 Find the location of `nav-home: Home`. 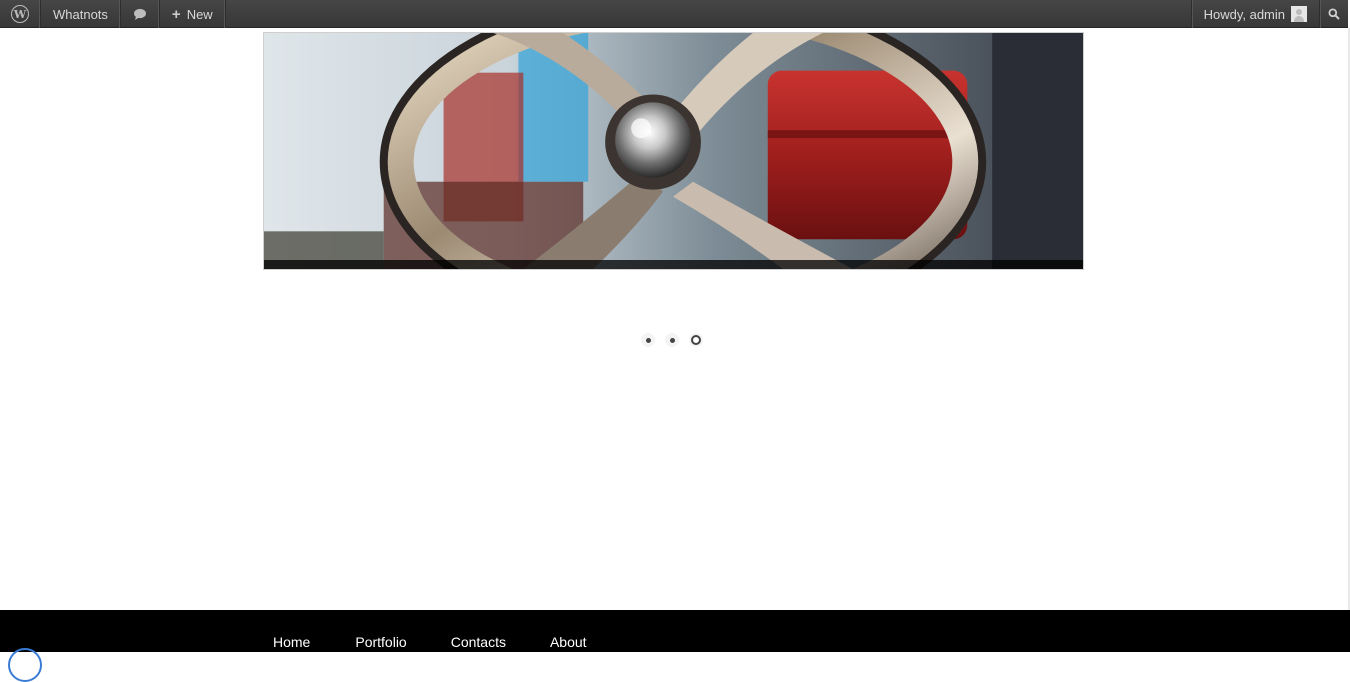

nav-home: Home is located at coordinates (291, 642).